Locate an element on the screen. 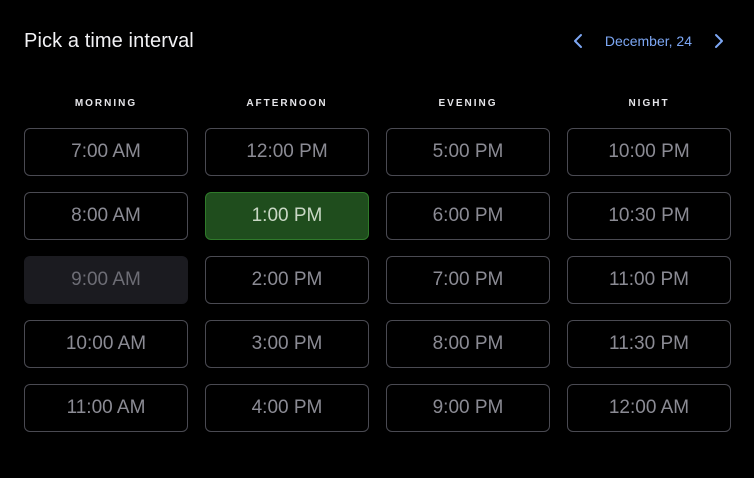  time-slot: 7:00 PM is located at coordinates (468, 280).